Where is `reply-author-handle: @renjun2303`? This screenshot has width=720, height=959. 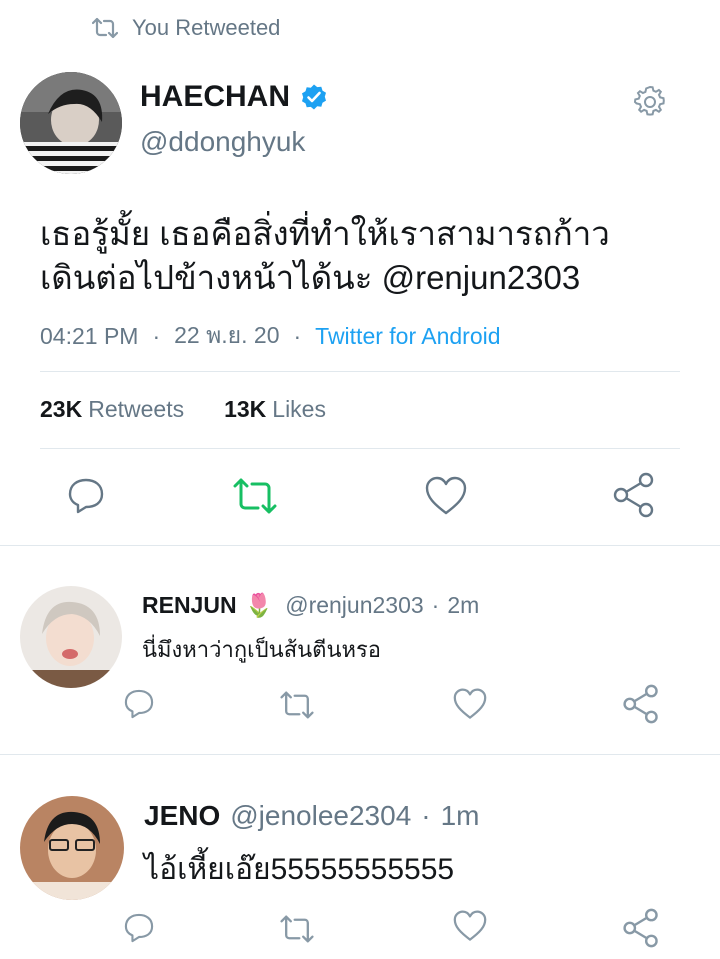 reply-author-handle: @renjun2303 is located at coordinates (354, 605).